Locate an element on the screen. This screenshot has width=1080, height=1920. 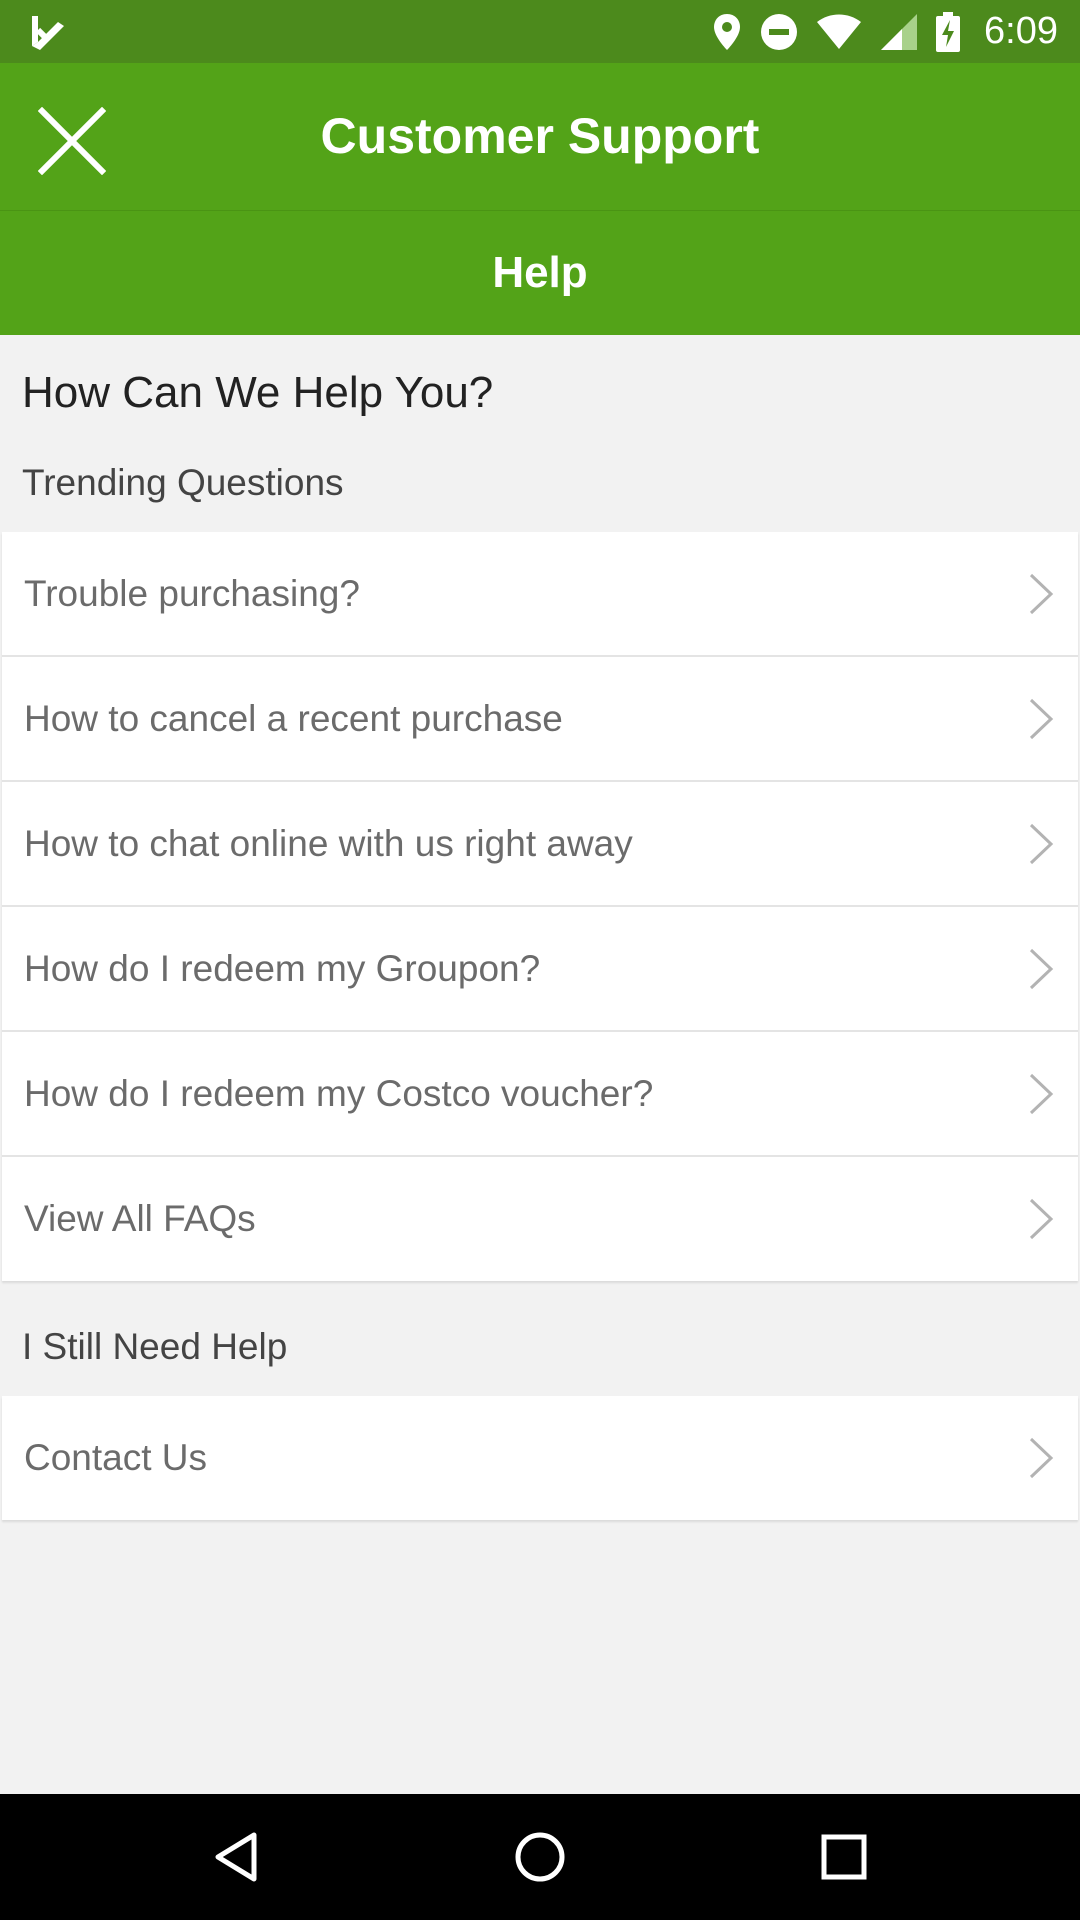
list-item: How do I redeem my Costco voucher? is located at coordinates (540, 1094).